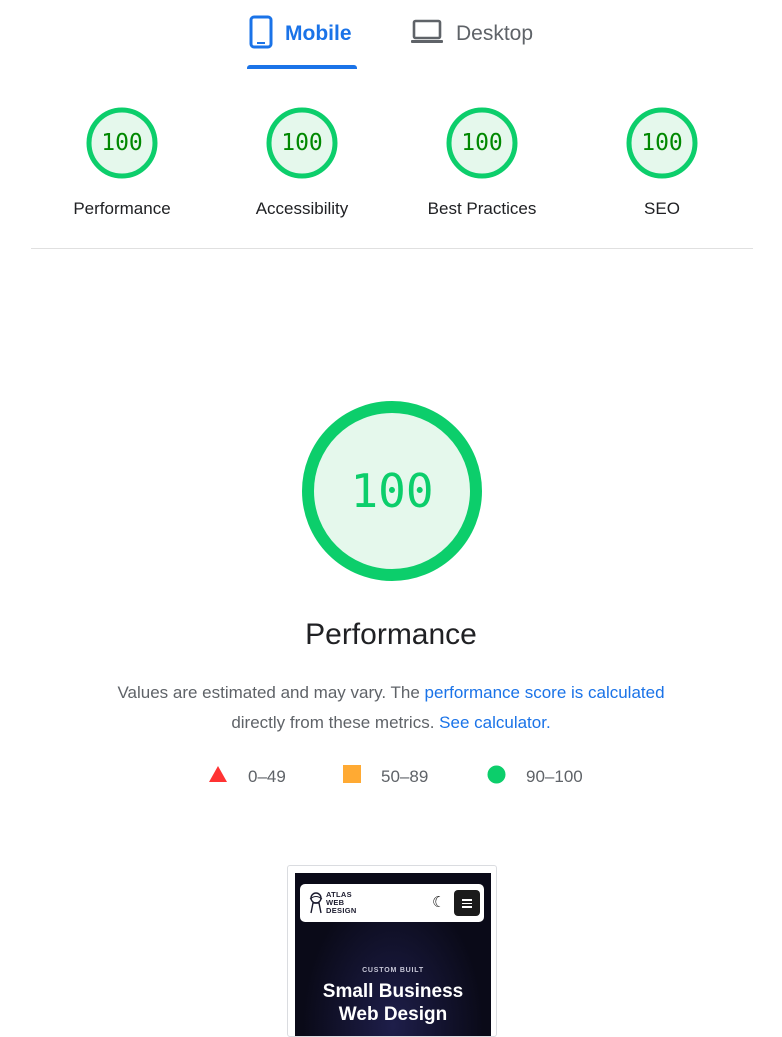  I want to click on site-header: ATLAS WEB DESIGN ☾, so click(392, 903).